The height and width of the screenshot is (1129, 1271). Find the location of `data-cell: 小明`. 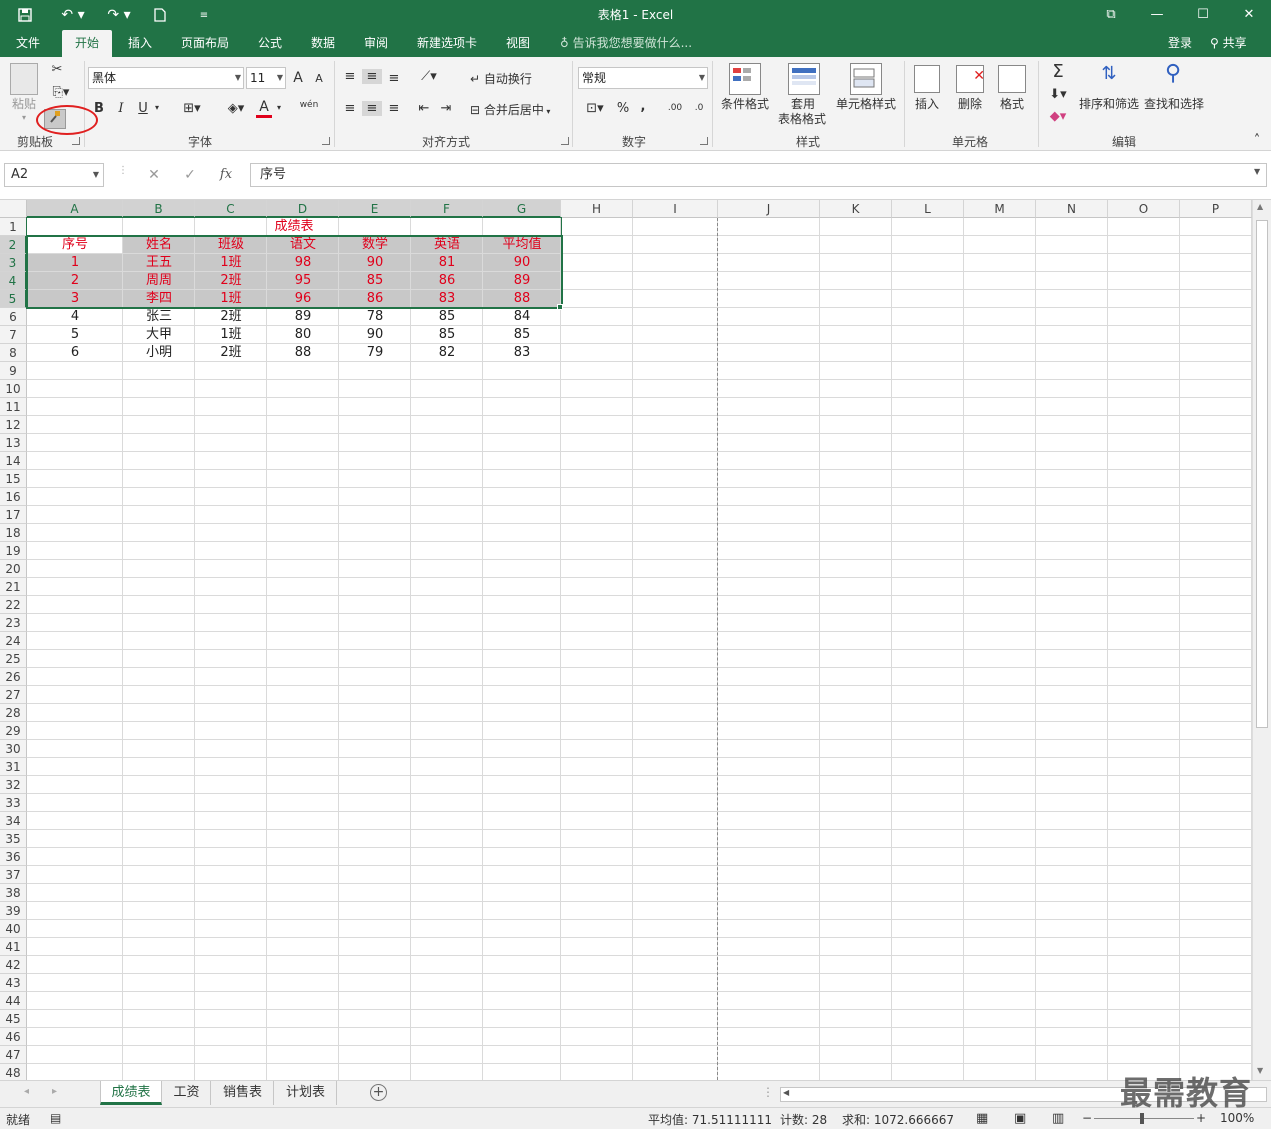

data-cell: 小明 is located at coordinates (159, 353).